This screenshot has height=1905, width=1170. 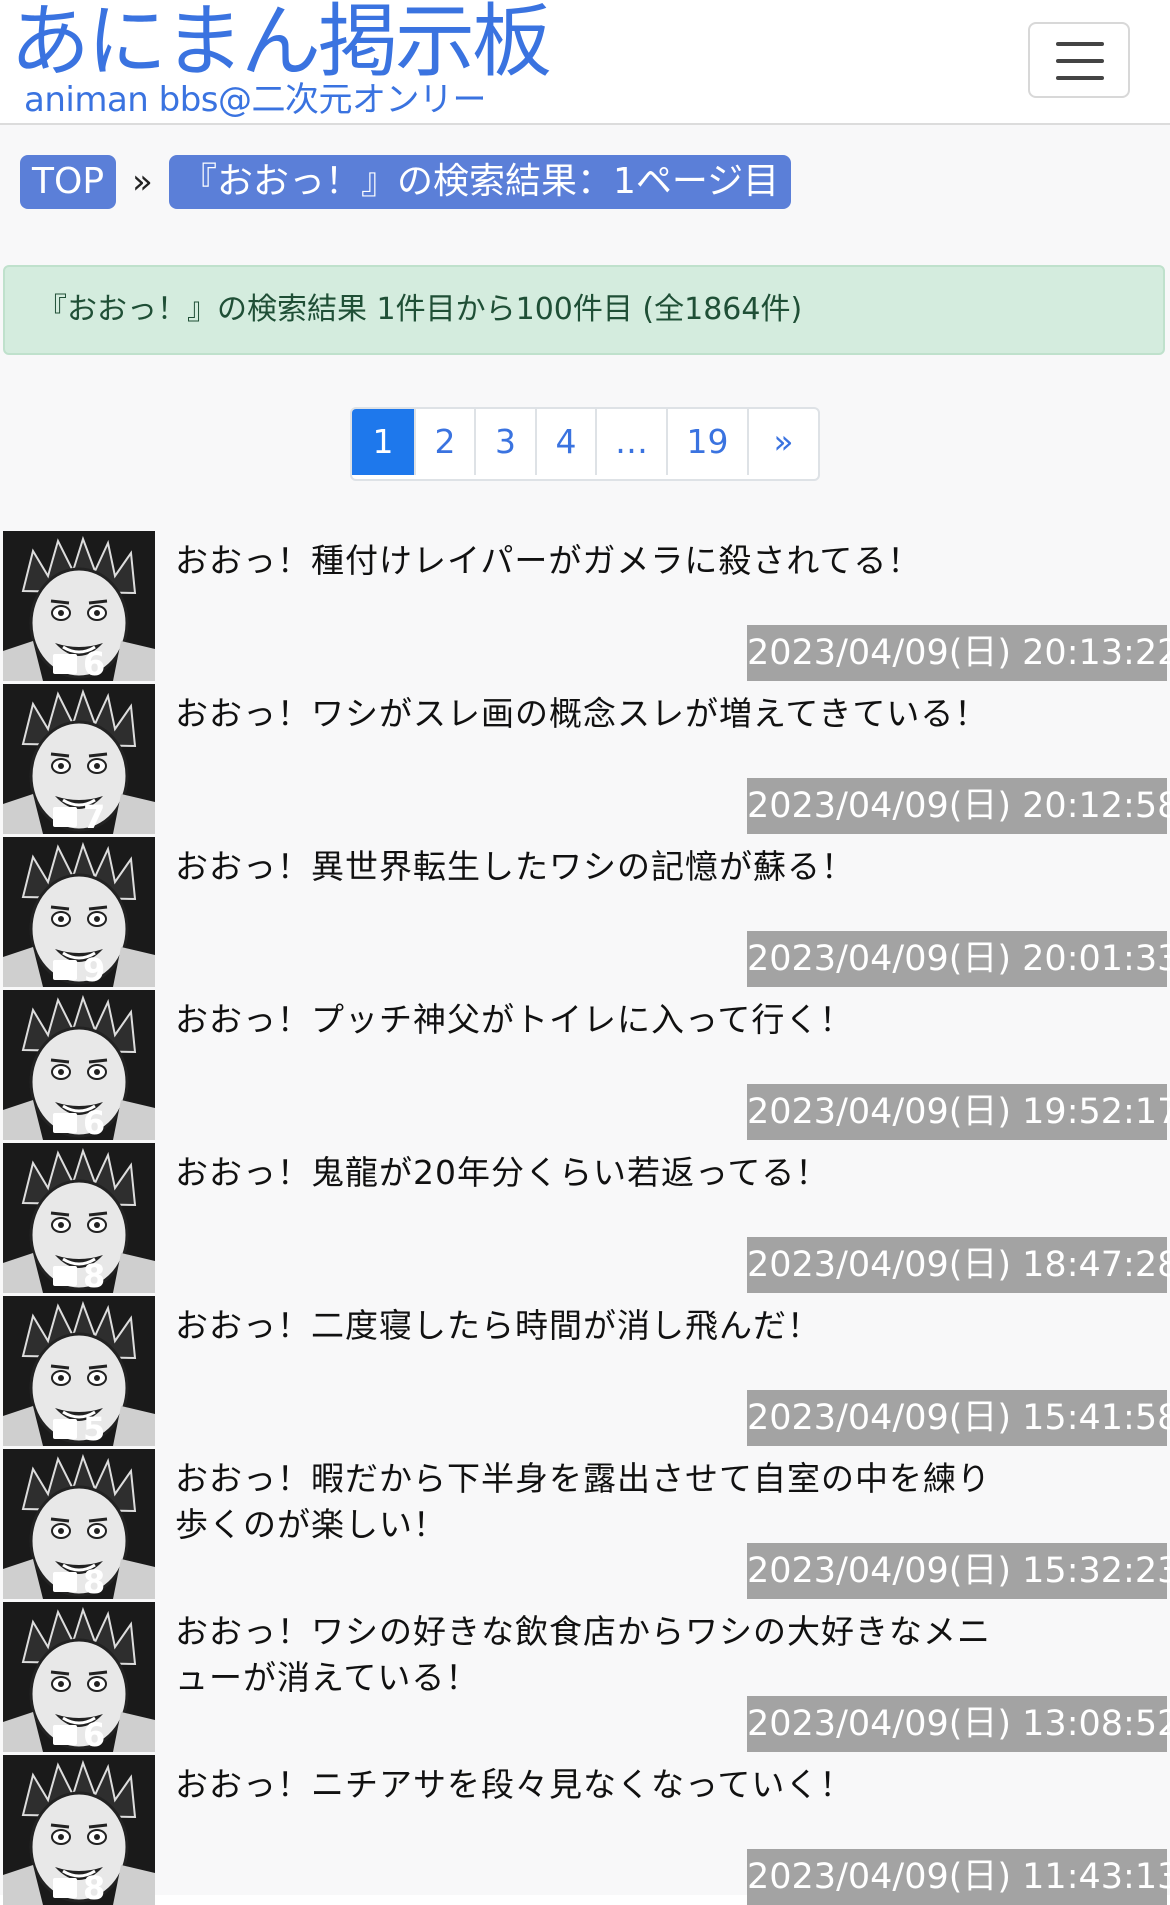 I want to click on reply-count-value: 7, so click(x=94, y=816).